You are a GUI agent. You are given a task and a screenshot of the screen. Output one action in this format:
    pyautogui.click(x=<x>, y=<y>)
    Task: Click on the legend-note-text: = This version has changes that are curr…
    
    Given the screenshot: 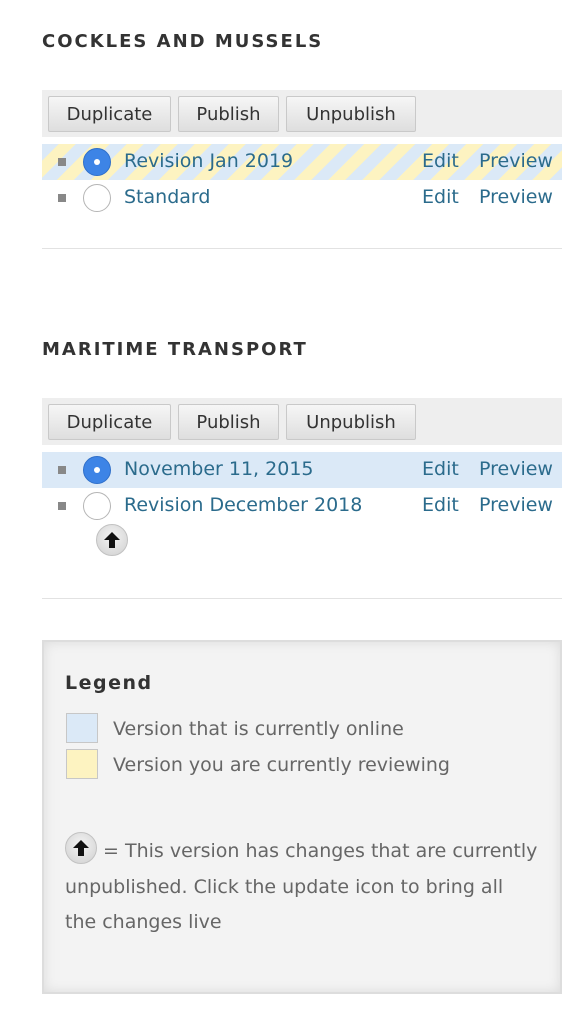 What is the action you would take?
    pyautogui.click(x=301, y=886)
    